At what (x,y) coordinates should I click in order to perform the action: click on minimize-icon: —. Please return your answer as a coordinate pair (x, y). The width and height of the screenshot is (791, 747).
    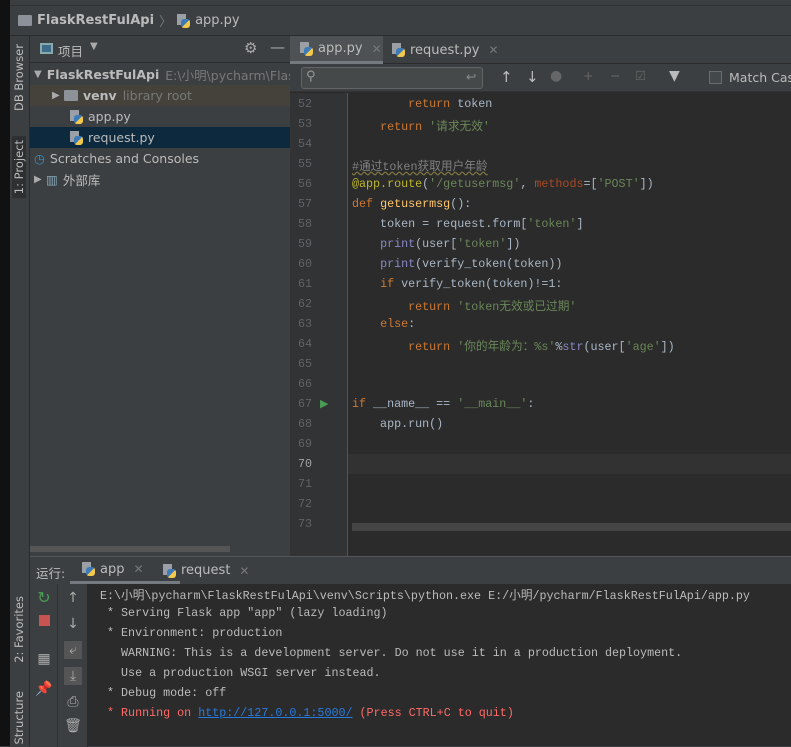
    Looking at the image, I should click on (277, 47).